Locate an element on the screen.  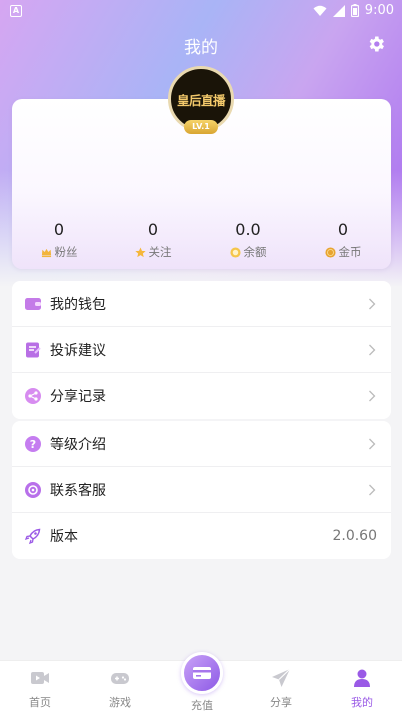
menu-item-level-intro: ? 等级介绍 is located at coordinates (201, 444).